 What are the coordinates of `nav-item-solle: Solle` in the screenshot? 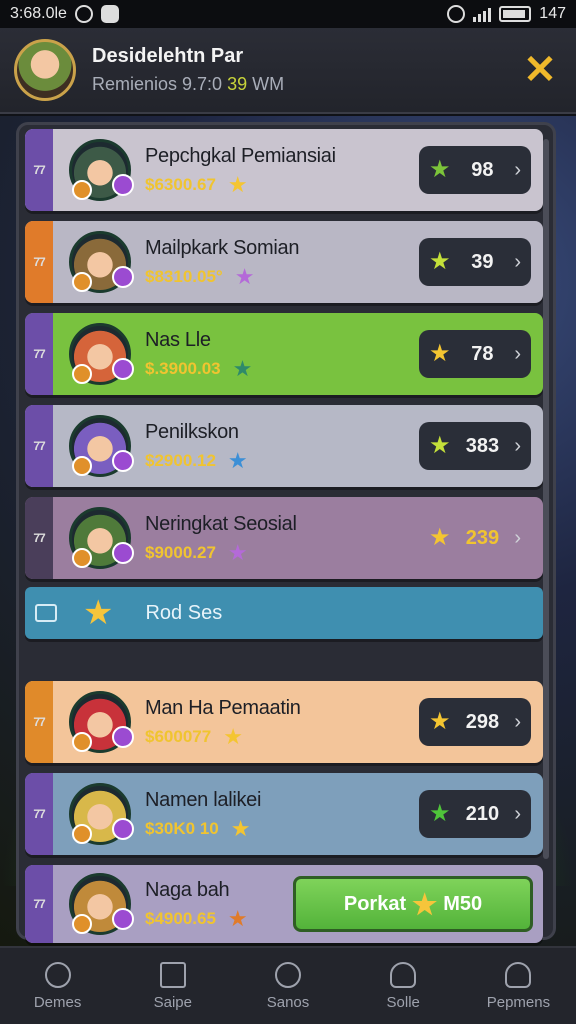 It's located at (403, 986).